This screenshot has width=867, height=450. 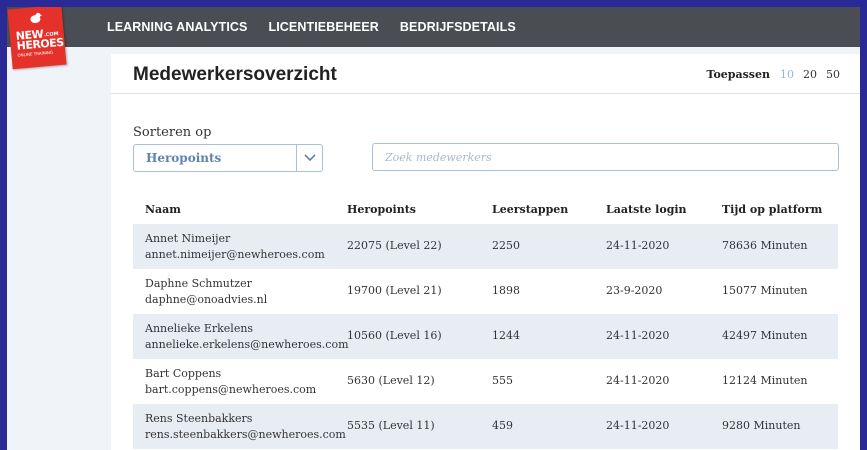 What do you see at coordinates (228, 158) in the screenshot?
I see `sort-select: Heropoints` at bounding box center [228, 158].